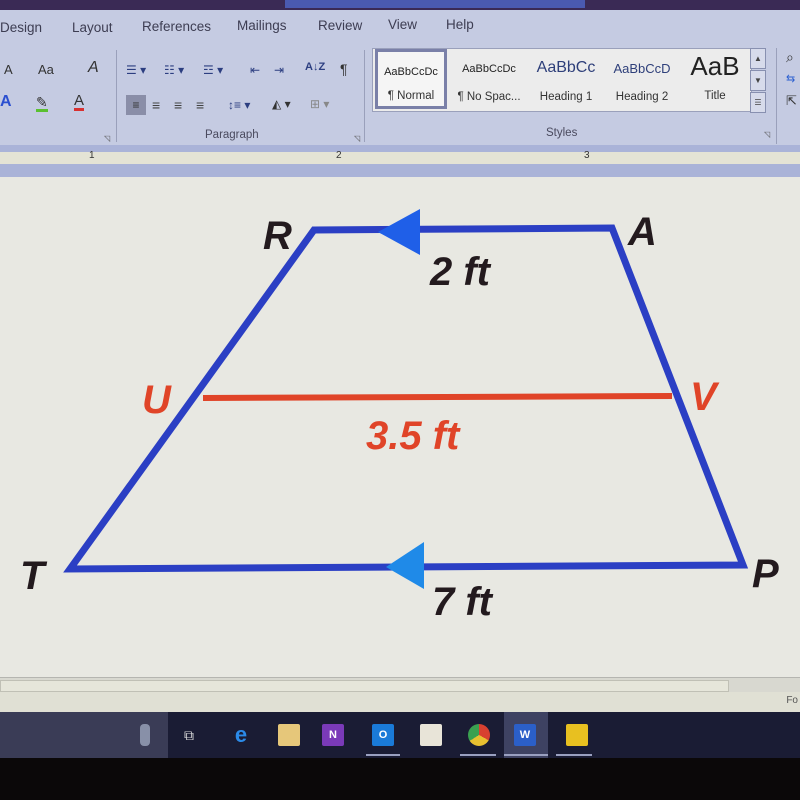 The width and height of the screenshot is (800, 800). Describe the element at coordinates (213, 70) in the screenshot. I see `multilevel-list-button: ☲ ▾` at that location.